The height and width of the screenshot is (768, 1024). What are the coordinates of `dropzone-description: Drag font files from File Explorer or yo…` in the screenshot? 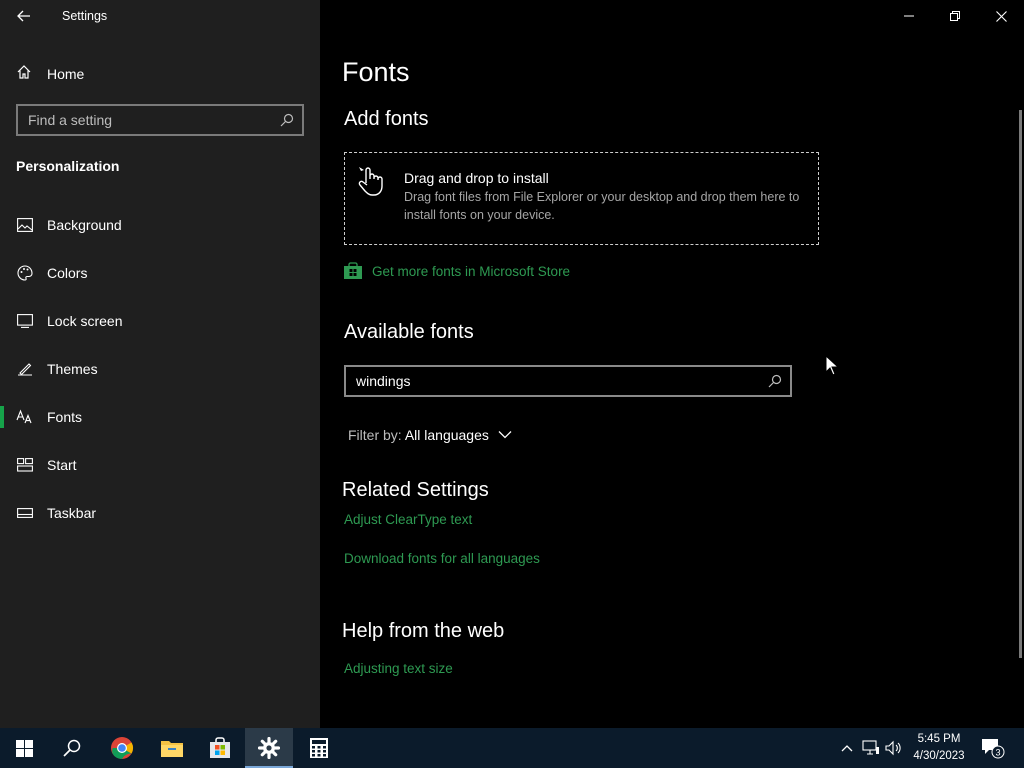 It's located at (602, 206).